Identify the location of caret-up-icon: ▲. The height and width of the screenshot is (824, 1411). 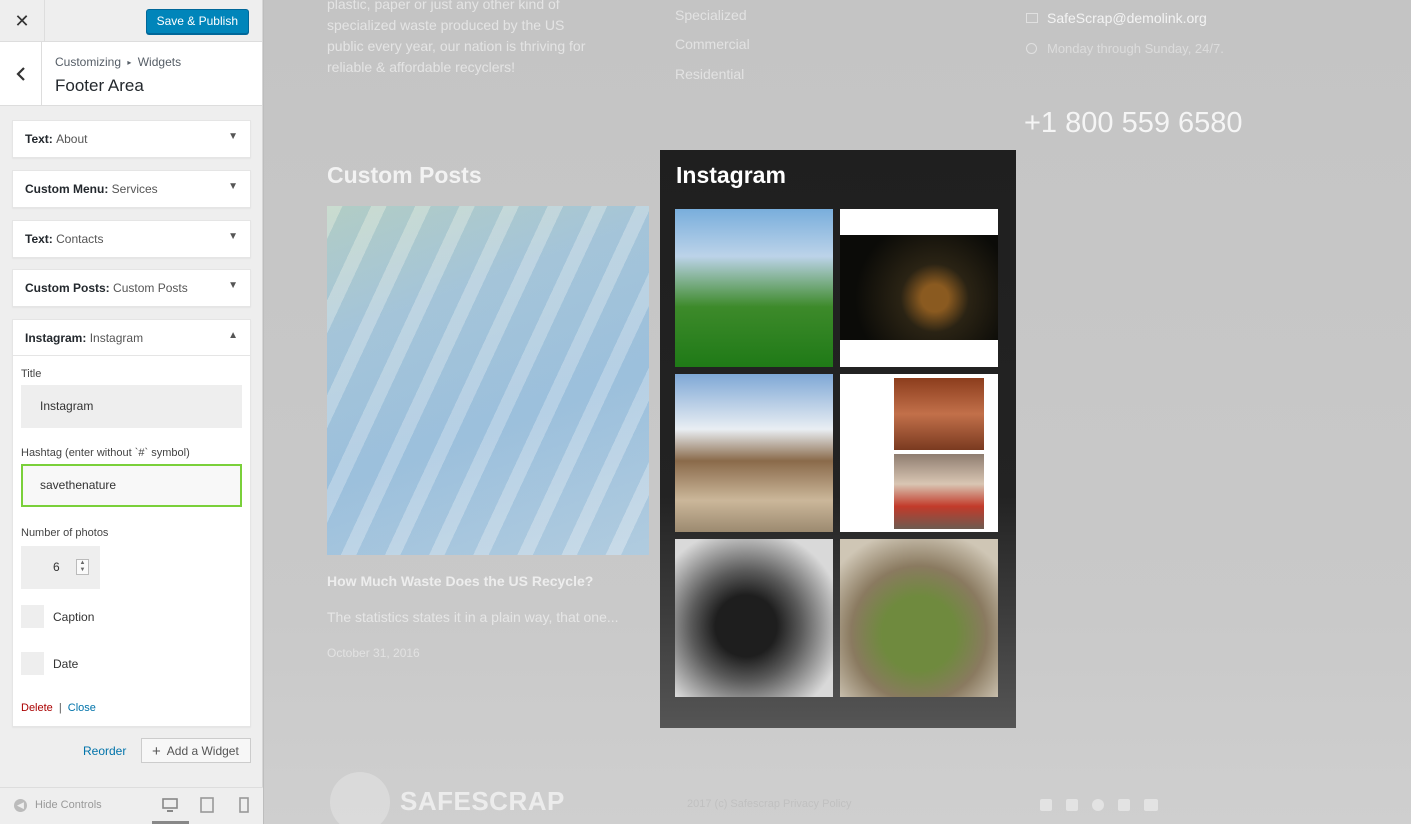
(233, 335).